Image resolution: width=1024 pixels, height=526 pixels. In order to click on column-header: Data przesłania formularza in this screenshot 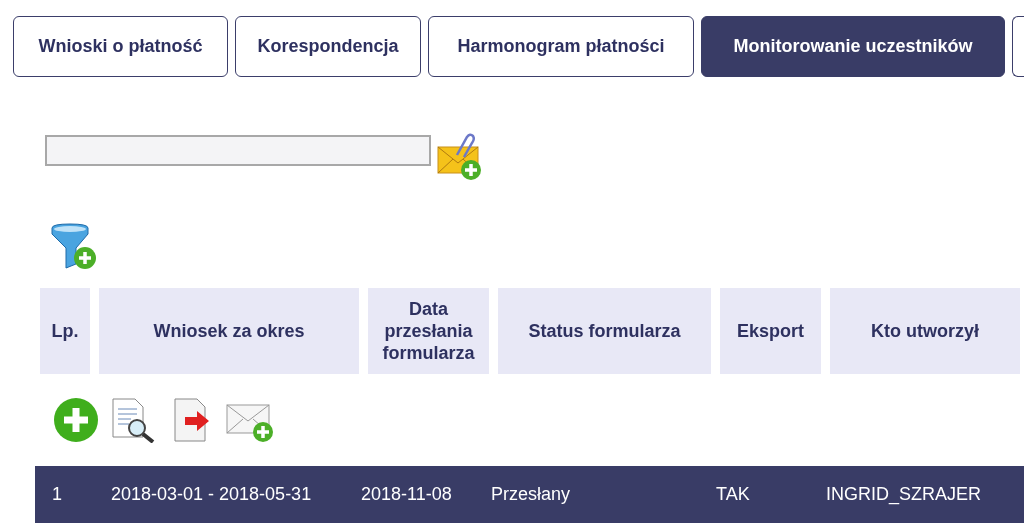, I will do `click(428, 331)`.